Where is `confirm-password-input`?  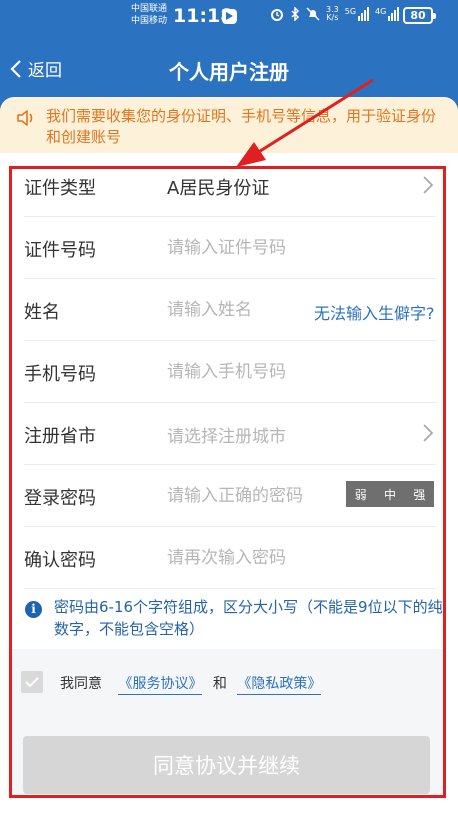 confirm-password-input is located at coordinates (267, 558).